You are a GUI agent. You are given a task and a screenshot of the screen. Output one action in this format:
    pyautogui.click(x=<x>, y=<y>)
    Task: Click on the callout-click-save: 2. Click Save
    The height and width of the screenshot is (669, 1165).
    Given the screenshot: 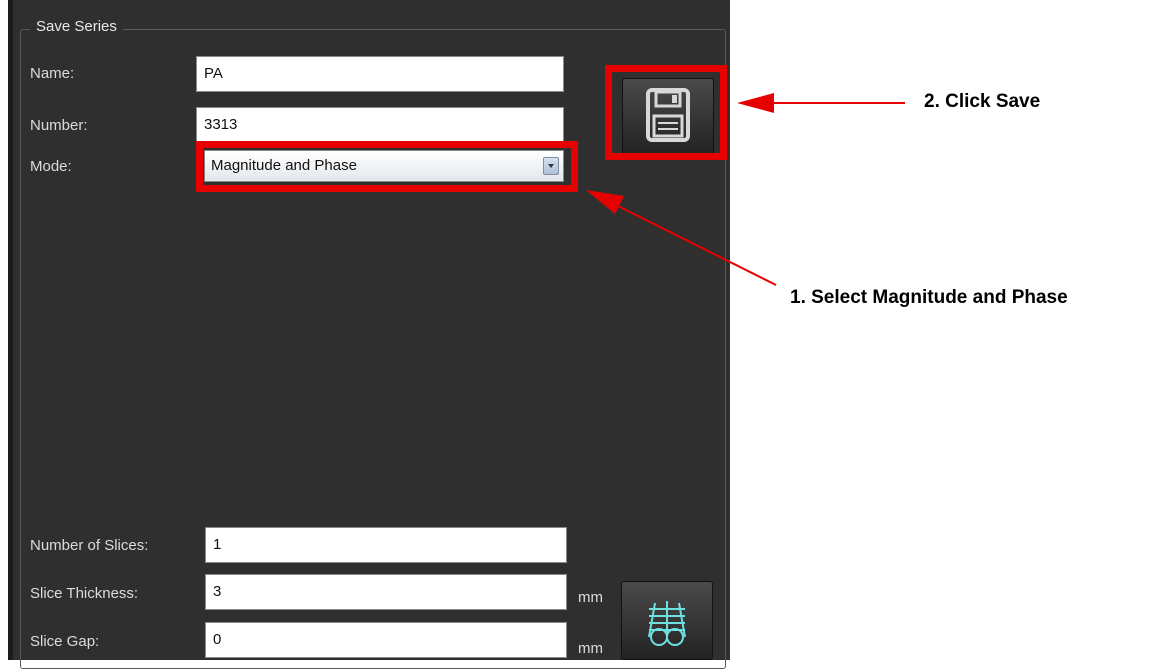 What is the action you would take?
    pyautogui.click(x=982, y=101)
    